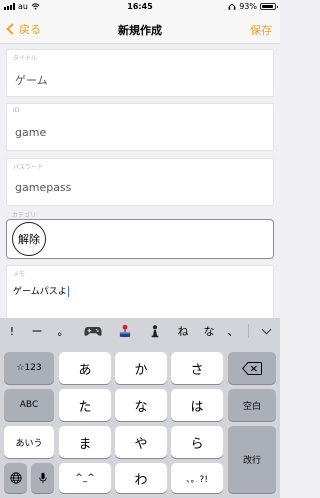  What do you see at coordinates (140, 239) in the screenshot?
I see `category-field: 解除` at bounding box center [140, 239].